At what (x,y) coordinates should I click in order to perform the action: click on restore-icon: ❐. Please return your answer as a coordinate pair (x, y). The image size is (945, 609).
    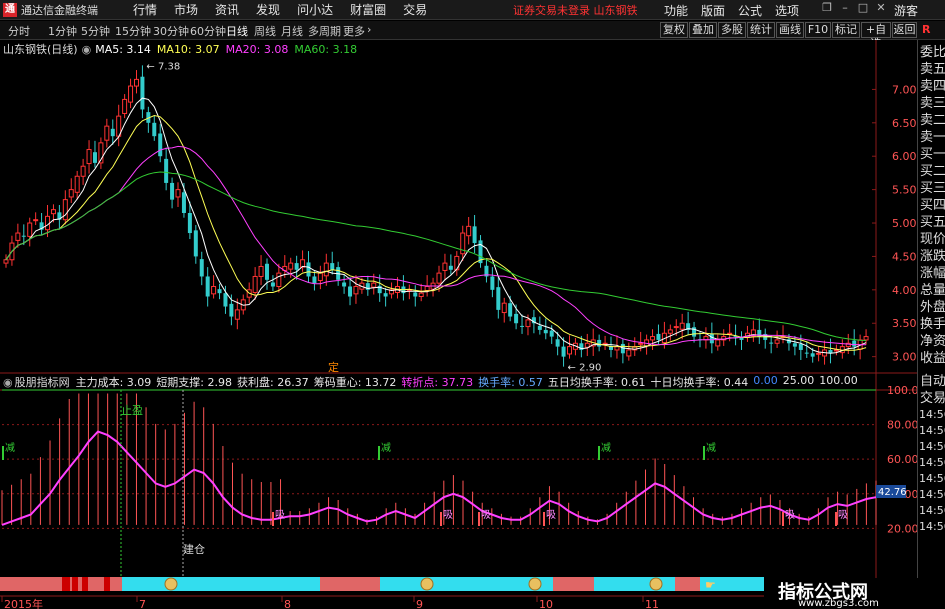
    Looking at the image, I should click on (827, 7).